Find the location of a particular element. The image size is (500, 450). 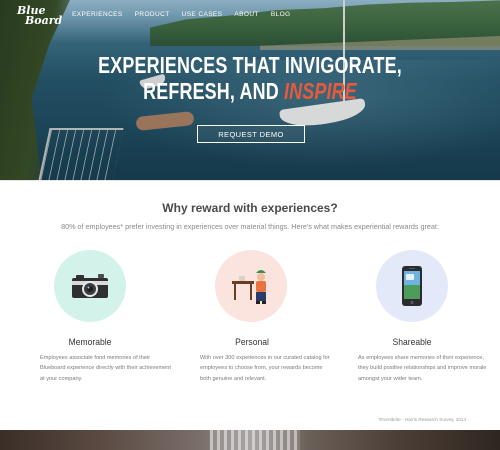

section-title: Why reward with experiences? is located at coordinates (250, 208).